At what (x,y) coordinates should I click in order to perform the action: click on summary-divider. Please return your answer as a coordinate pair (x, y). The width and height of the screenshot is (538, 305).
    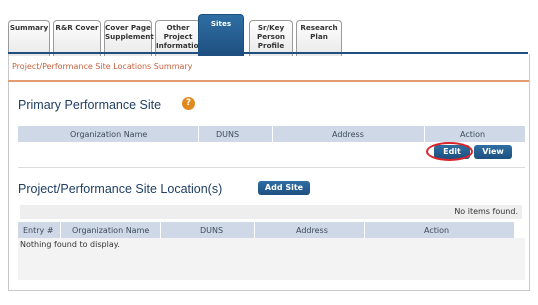
    Looking at the image, I should click on (268, 81).